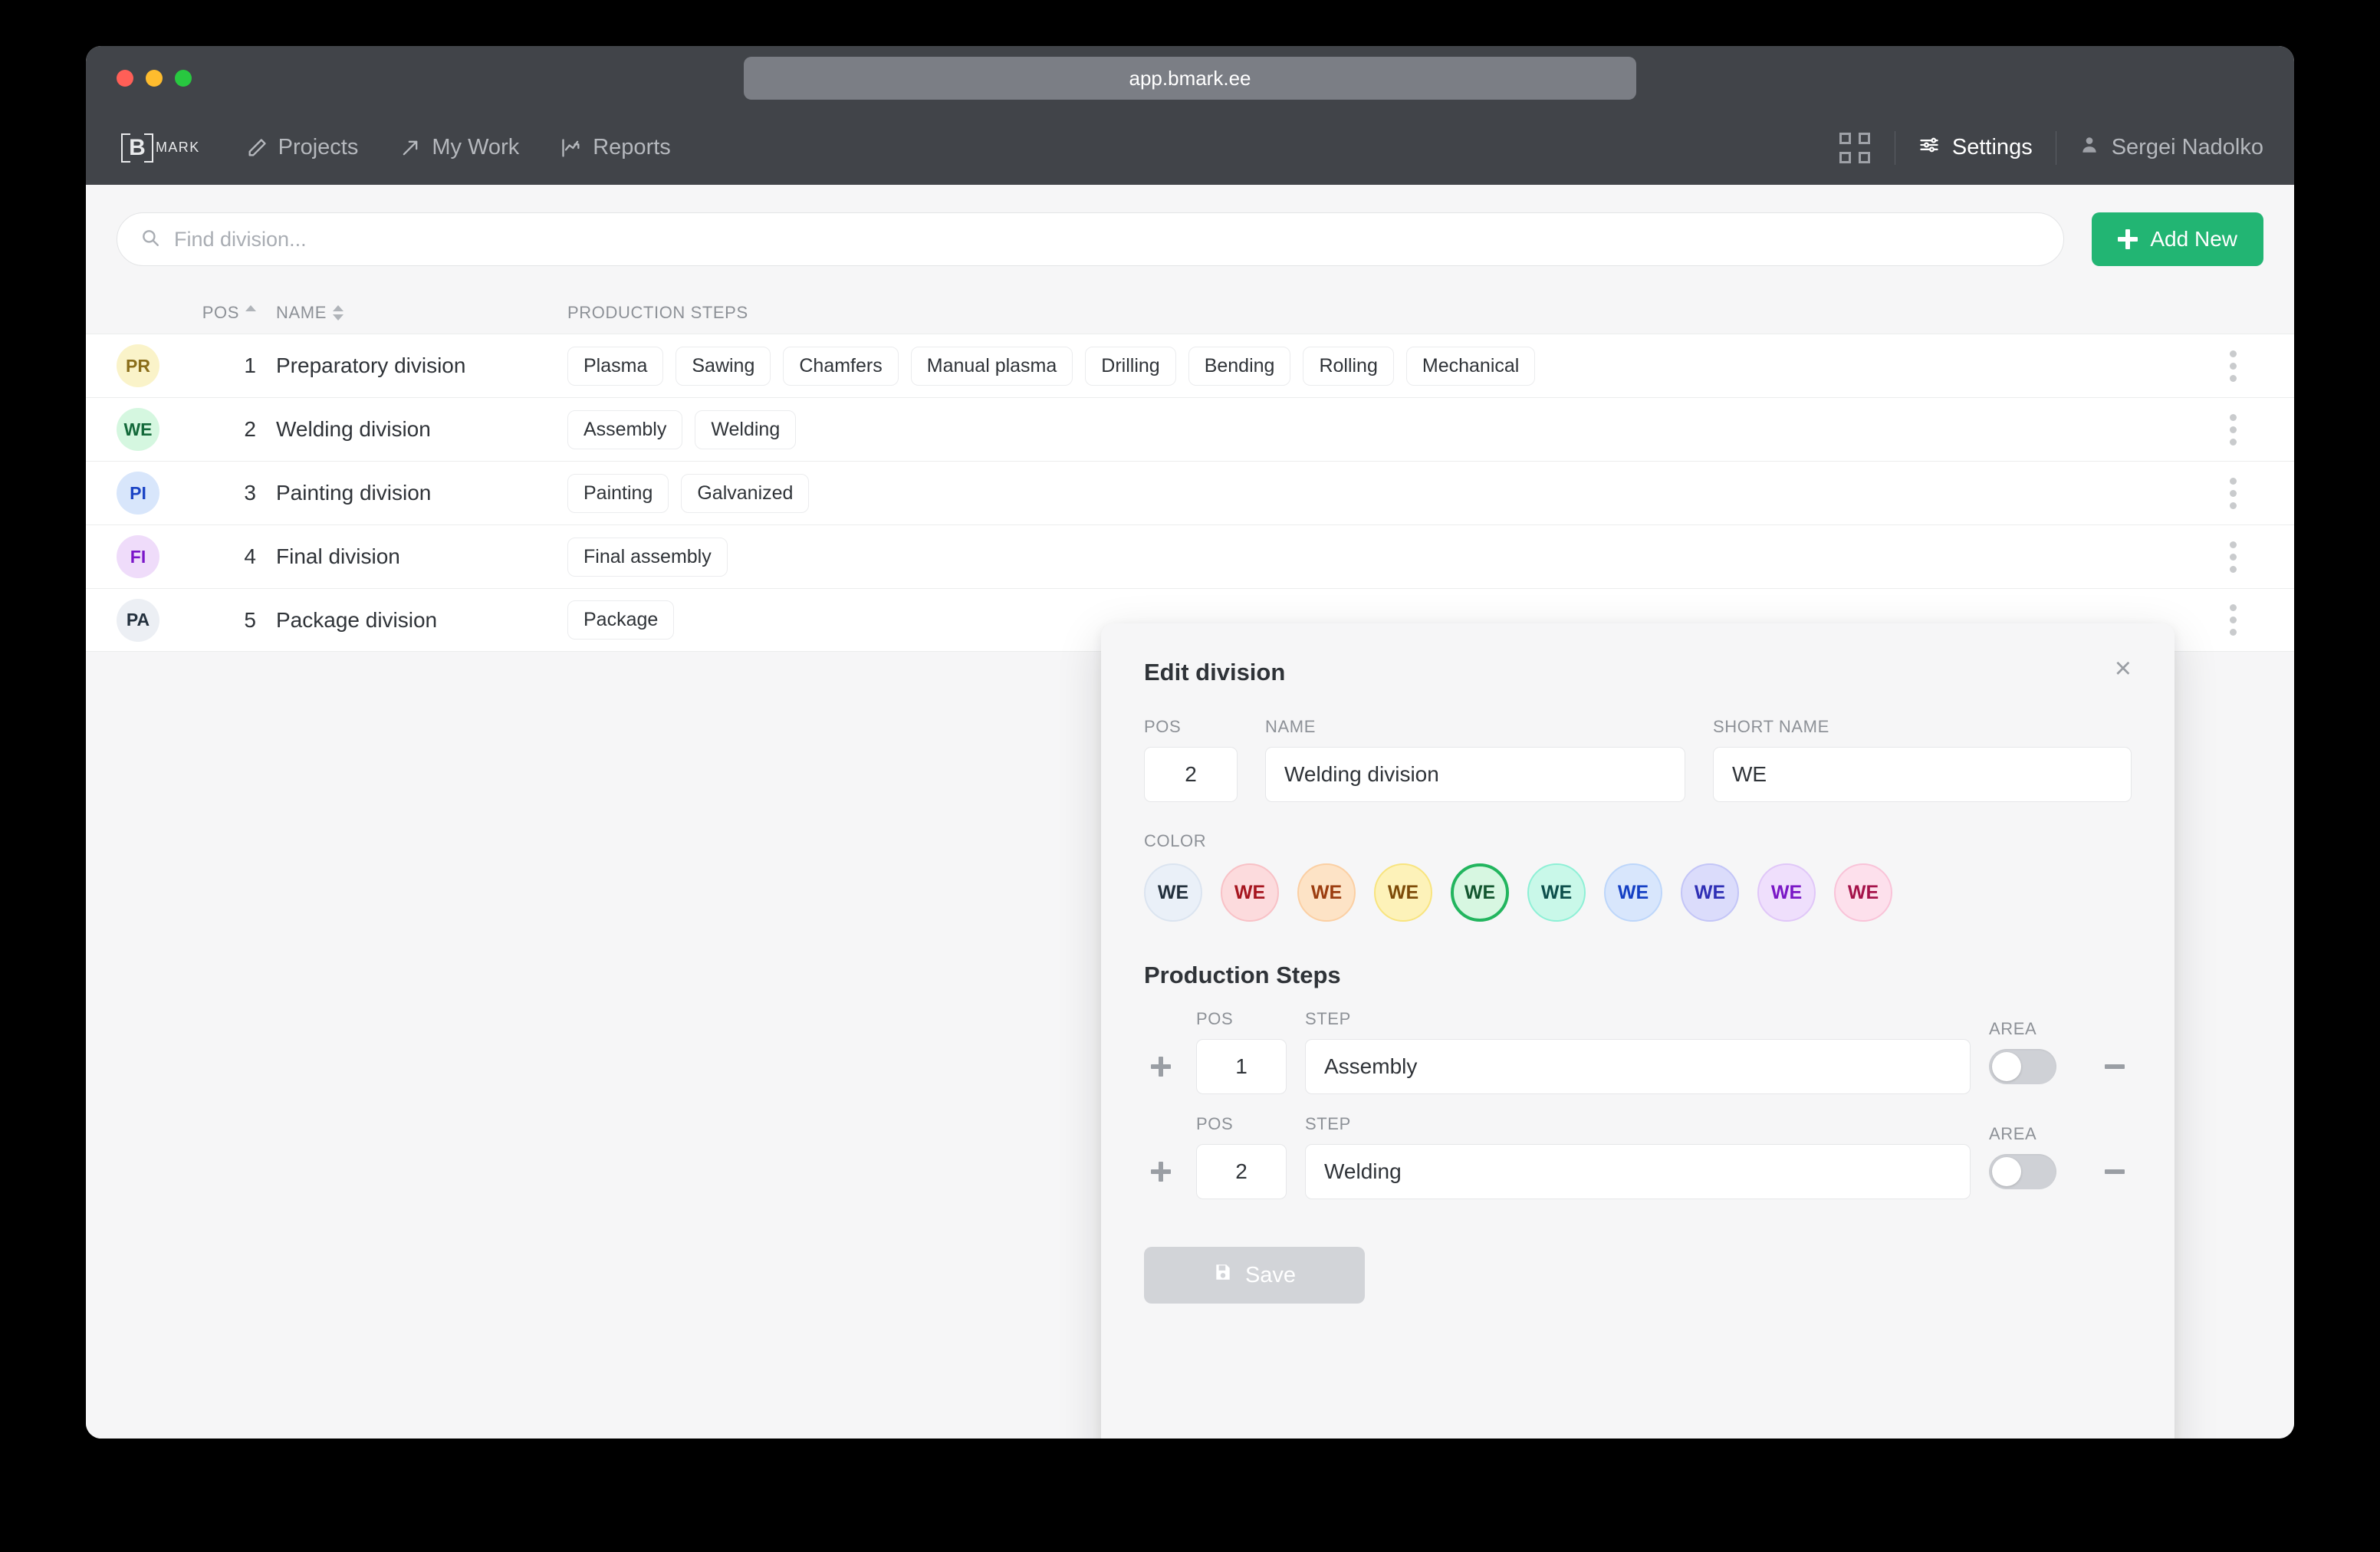 This screenshot has height=1552, width=2380. Describe the element at coordinates (1480, 892) in the screenshot. I see `color-swatch-green: WE` at that location.